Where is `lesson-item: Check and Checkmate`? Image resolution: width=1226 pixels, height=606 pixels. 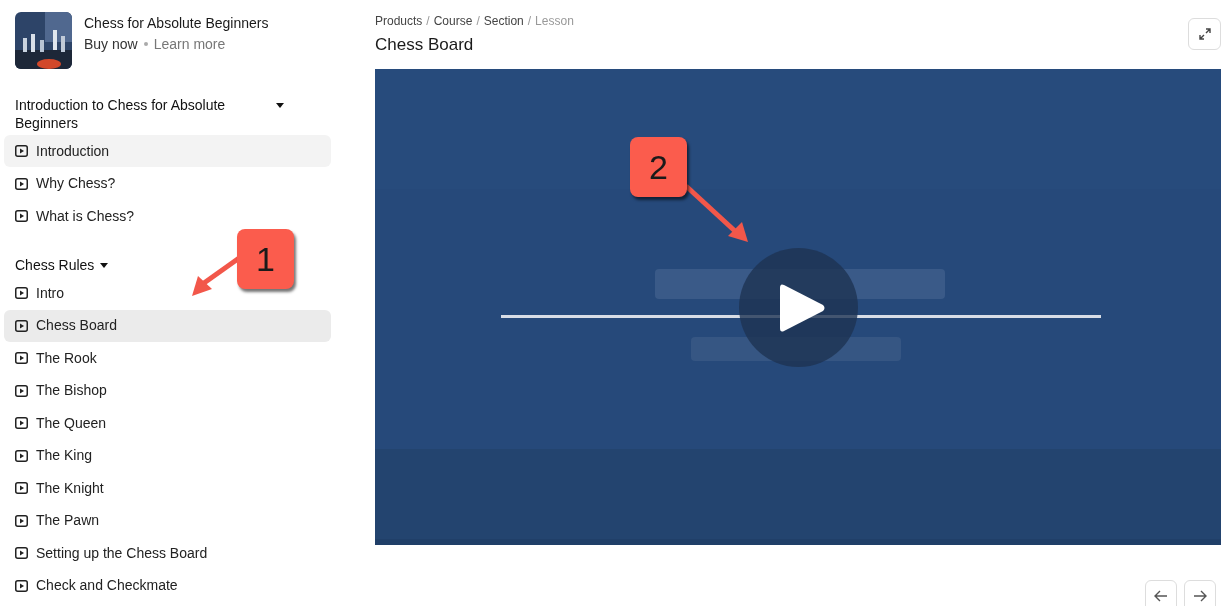
lesson-item: Check and Checkmate is located at coordinates (167, 585).